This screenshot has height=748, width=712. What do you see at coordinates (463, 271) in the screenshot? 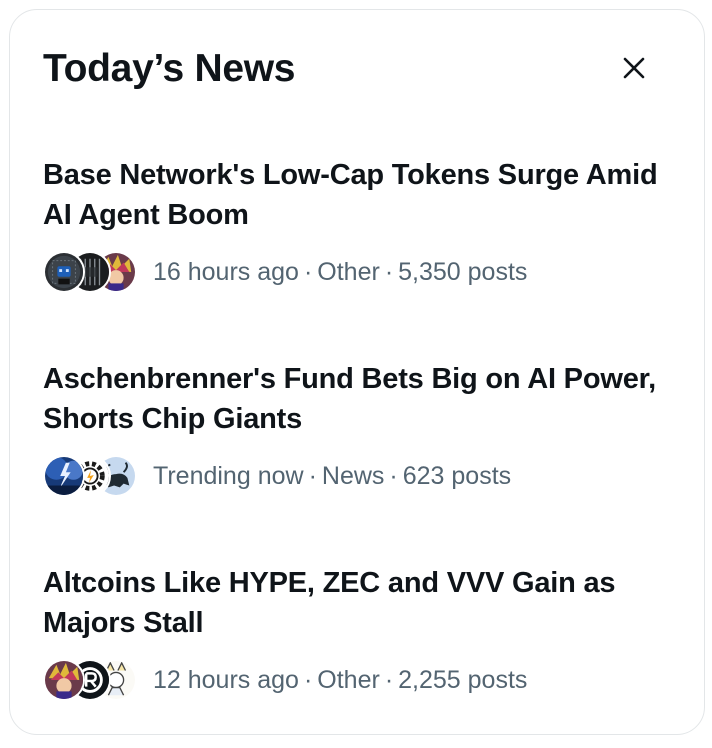
I see `news-post-count: 5,350 posts` at bounding box center [463, 271].